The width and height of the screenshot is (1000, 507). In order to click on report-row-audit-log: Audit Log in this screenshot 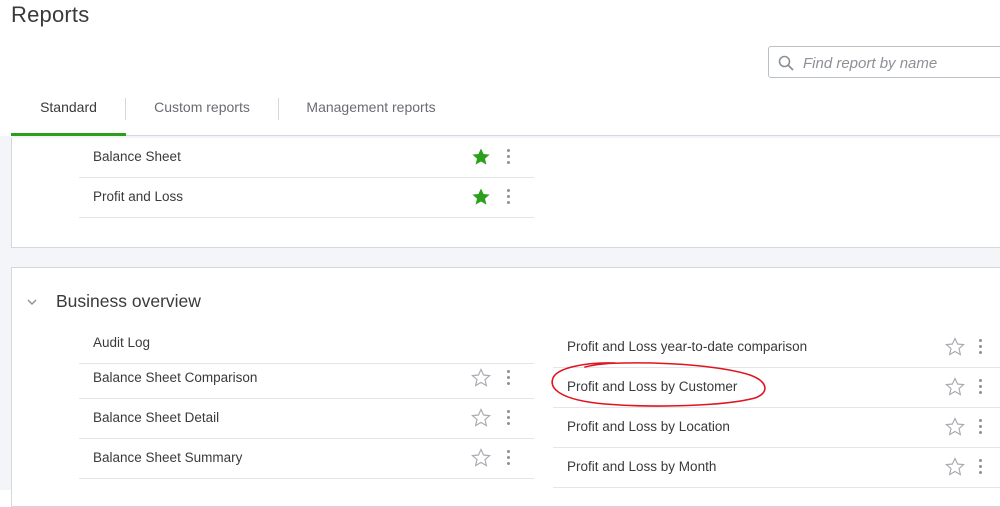, I will do `click(306, 344)`.